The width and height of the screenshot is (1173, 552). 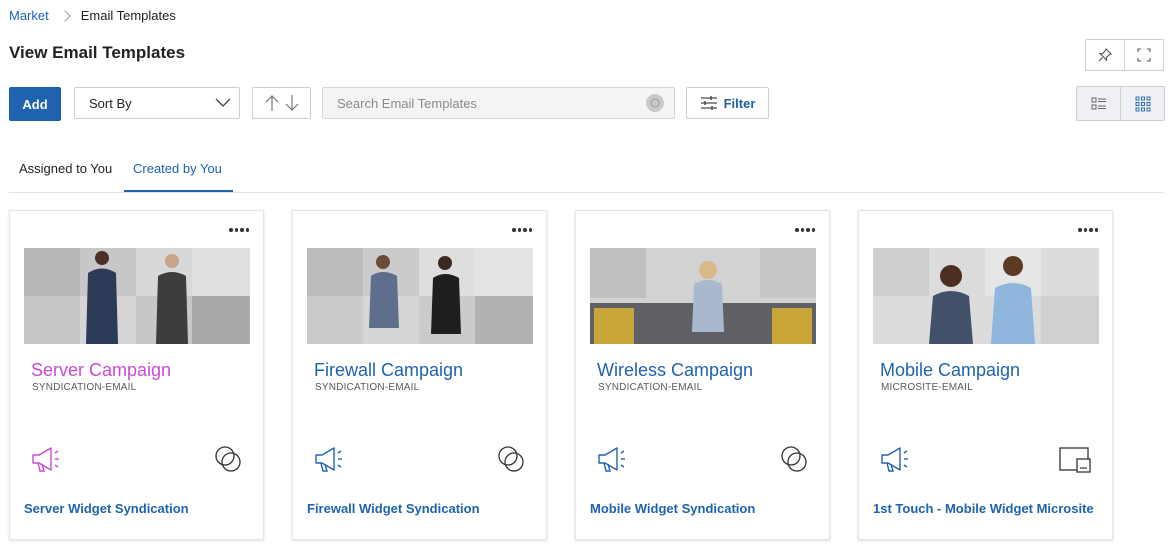 I want to click on template-tabs: Assigned to You Created by You, so click(x=586, y=172).